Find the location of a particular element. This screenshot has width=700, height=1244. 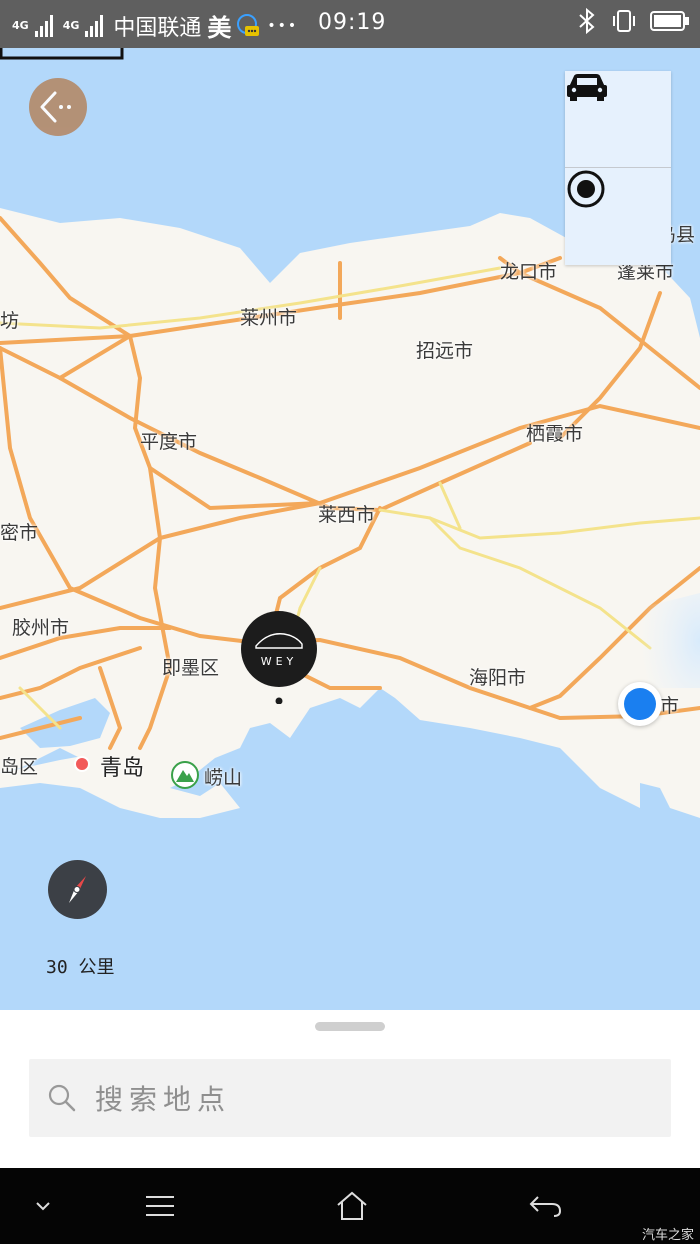

map-label-fang: 坊 is located at coordinates (10, 321).